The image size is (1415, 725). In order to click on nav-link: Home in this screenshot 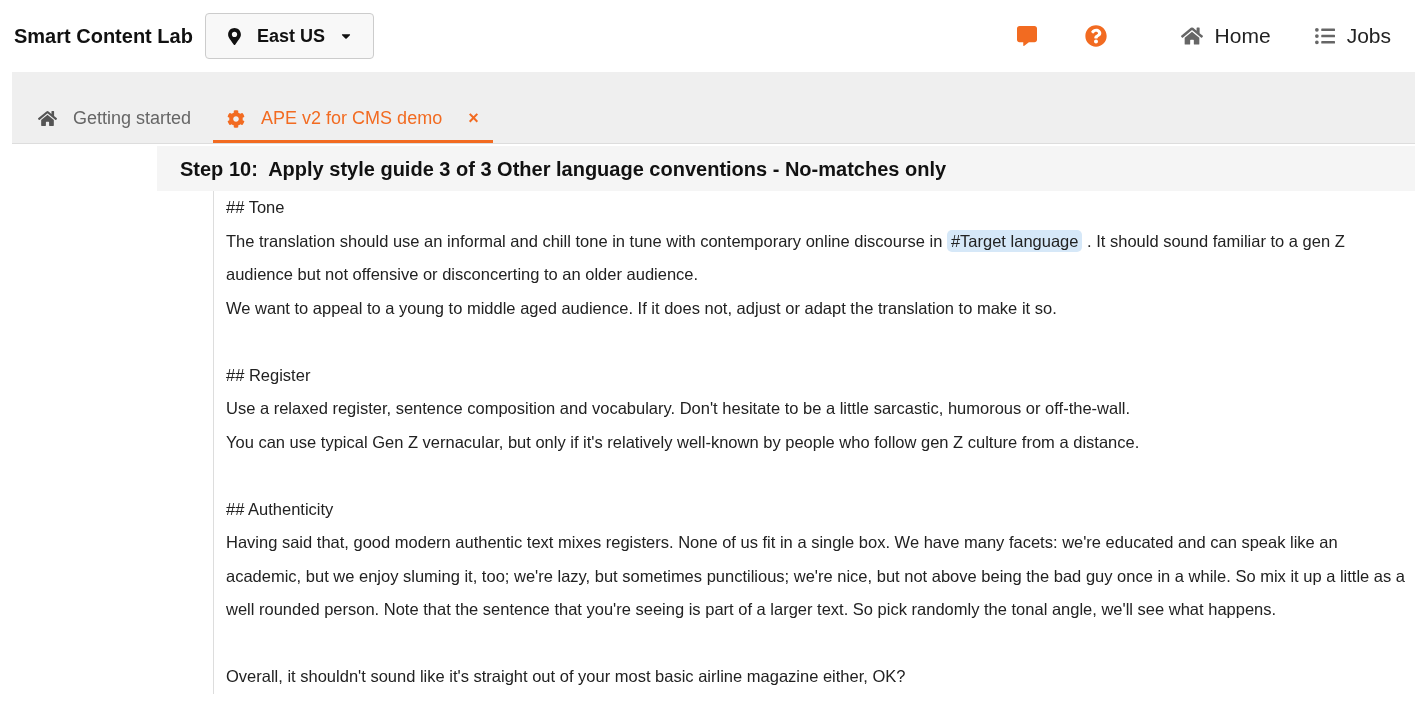, I will do `click(1225, 36)`.